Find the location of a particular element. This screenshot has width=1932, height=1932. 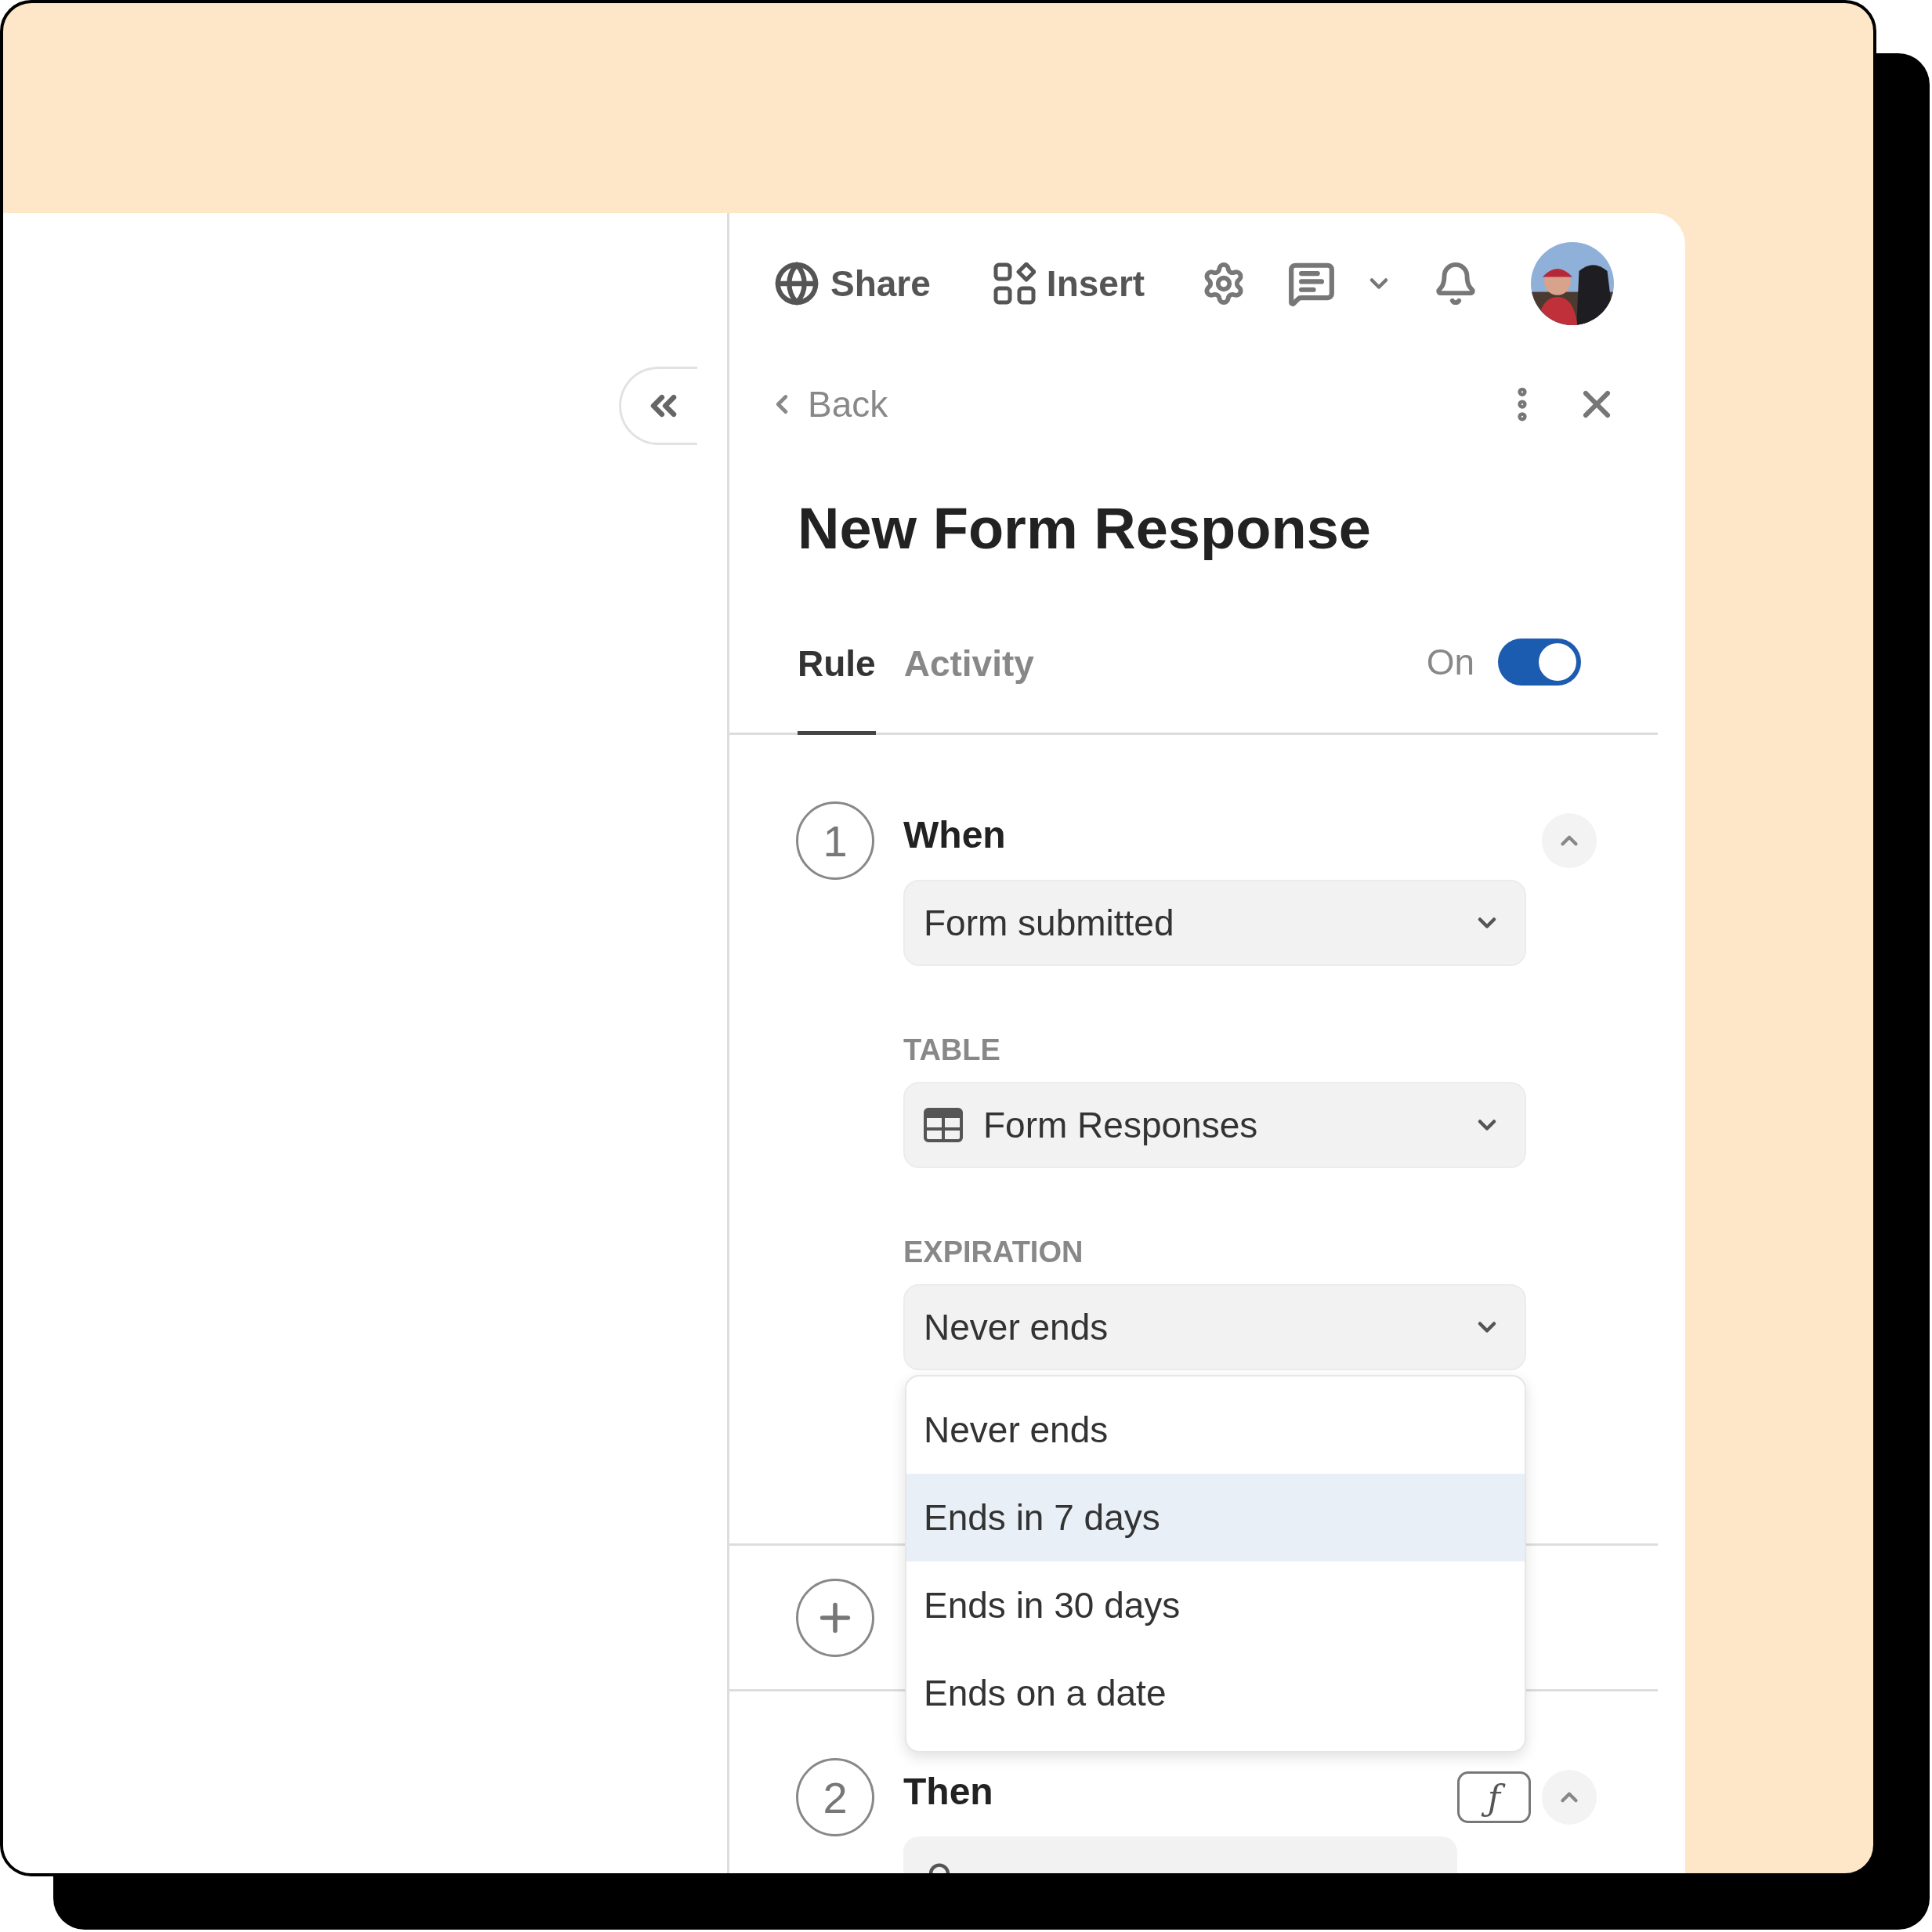

step-heading: When is located at coordinates (955, 835).